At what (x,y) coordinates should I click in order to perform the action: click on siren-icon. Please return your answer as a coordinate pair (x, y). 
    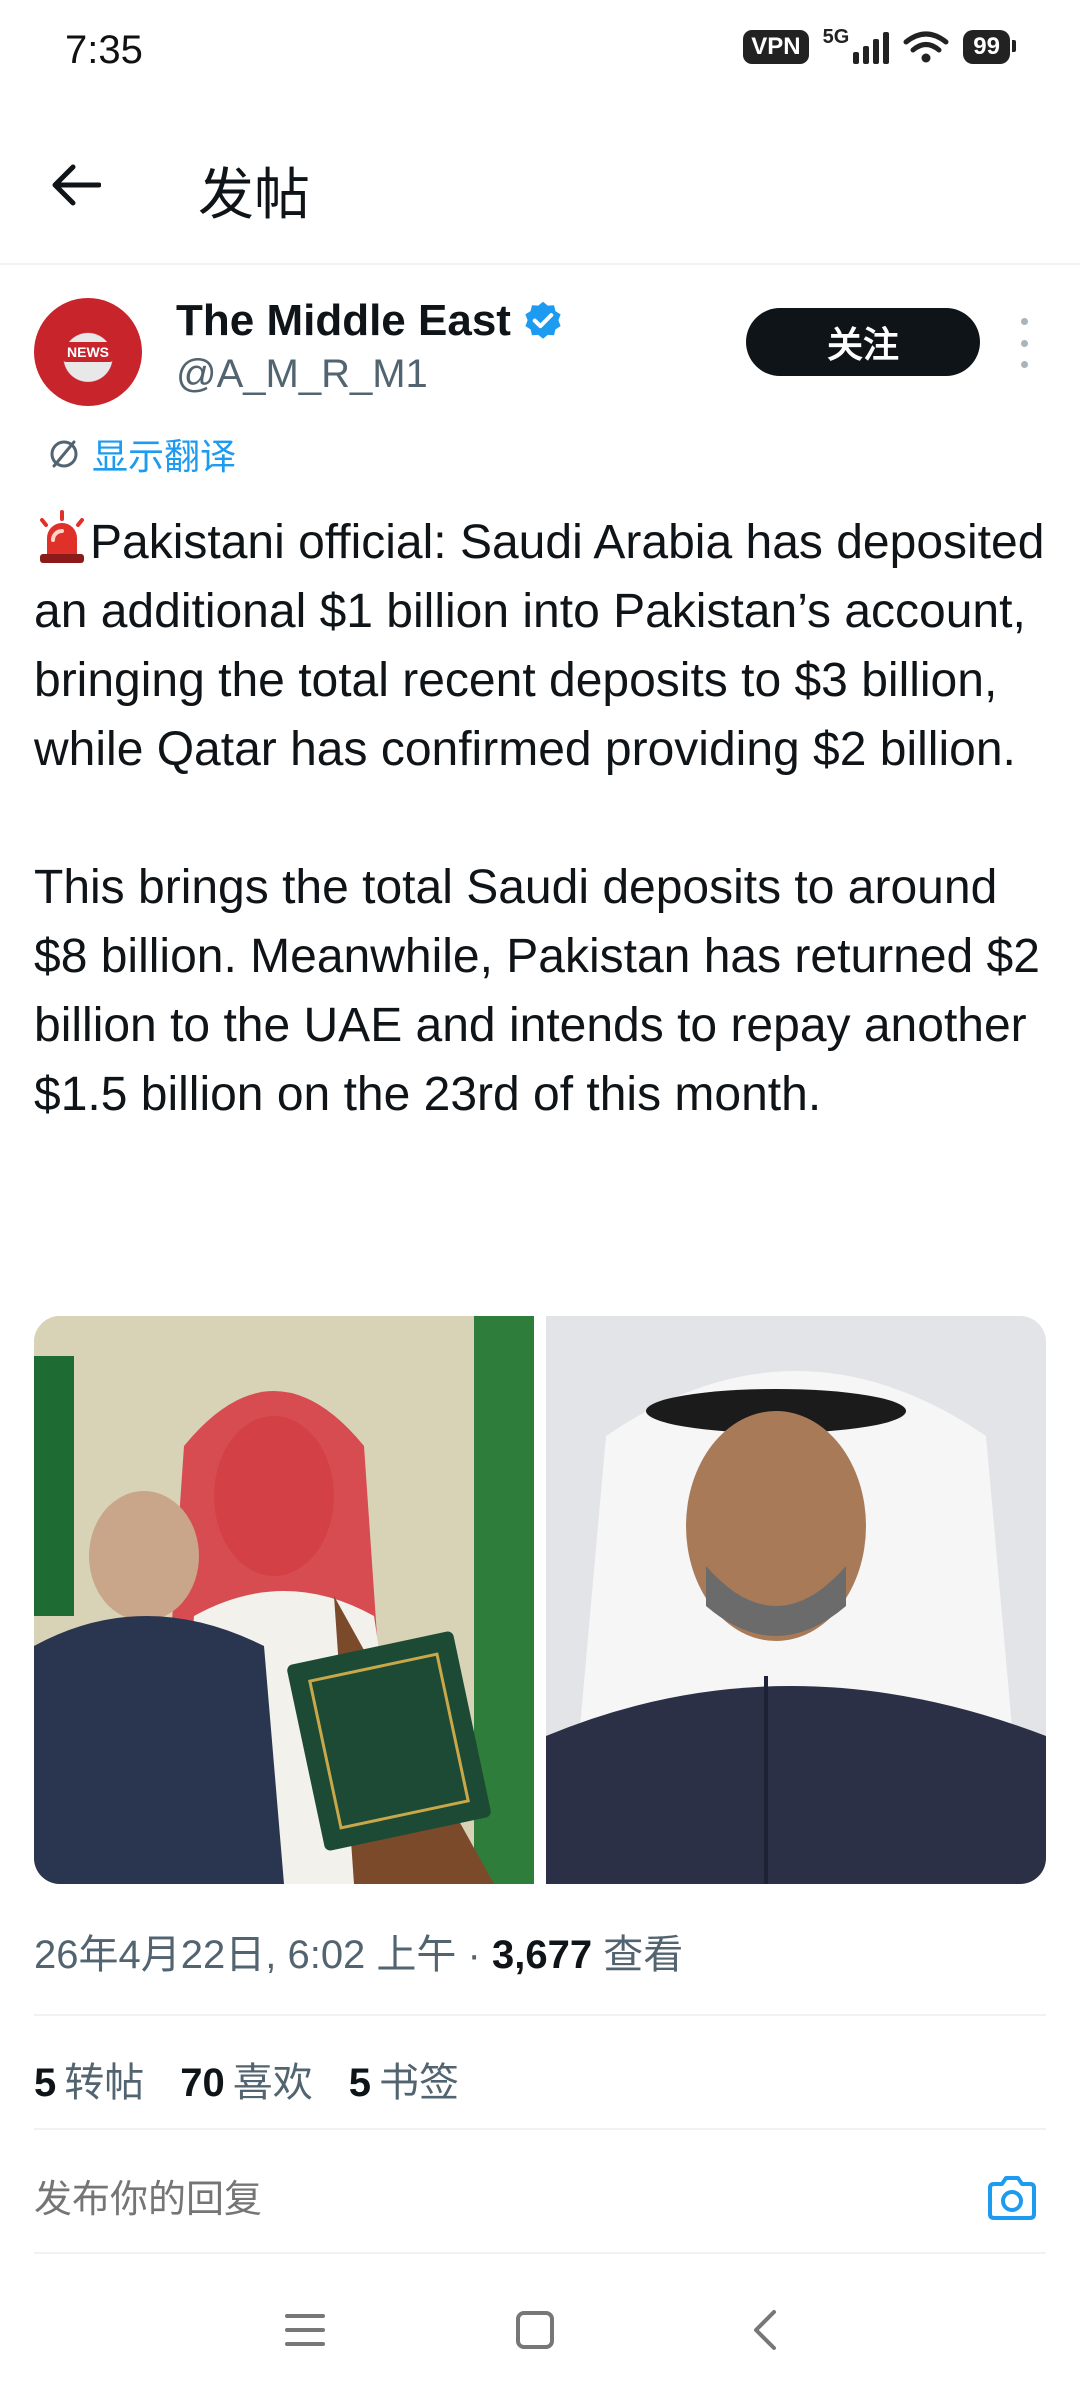
    Looking at the image, I should click on (62, 536).